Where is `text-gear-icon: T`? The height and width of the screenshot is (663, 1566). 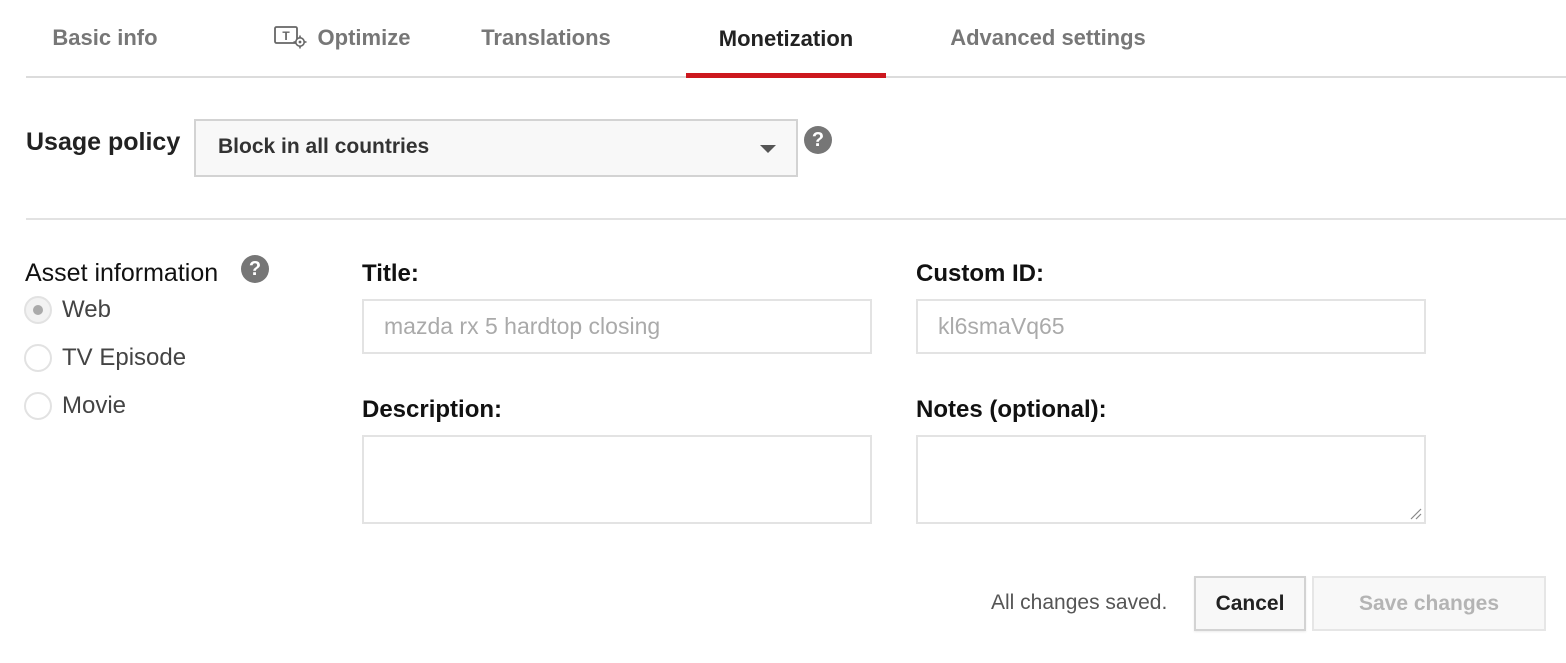
text-gear-icon: T is located at coordinates (290, 38).